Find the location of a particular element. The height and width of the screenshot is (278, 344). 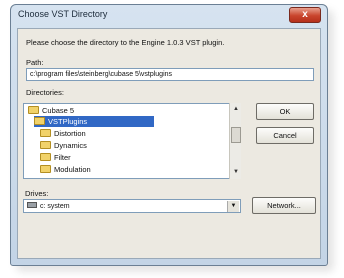

list-item: Distortion is located at coordinates (110, 133).